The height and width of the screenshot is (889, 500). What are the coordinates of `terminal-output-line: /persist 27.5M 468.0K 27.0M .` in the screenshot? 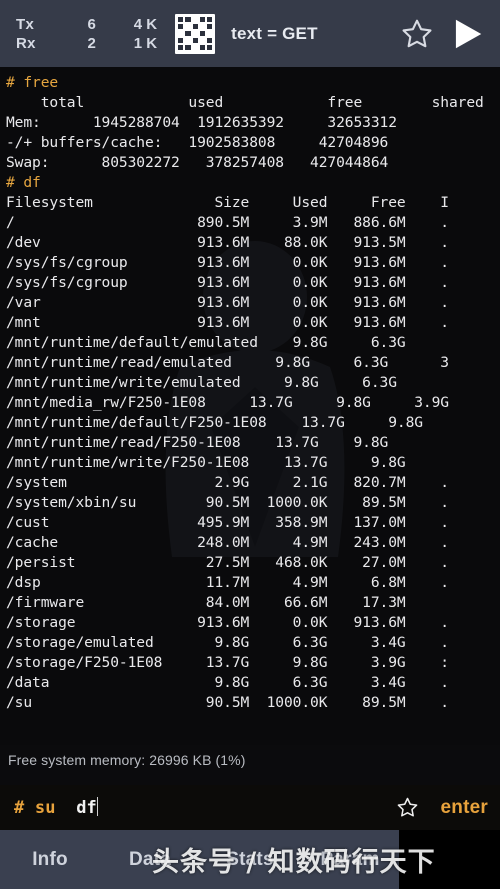 It's located at (227, 562).